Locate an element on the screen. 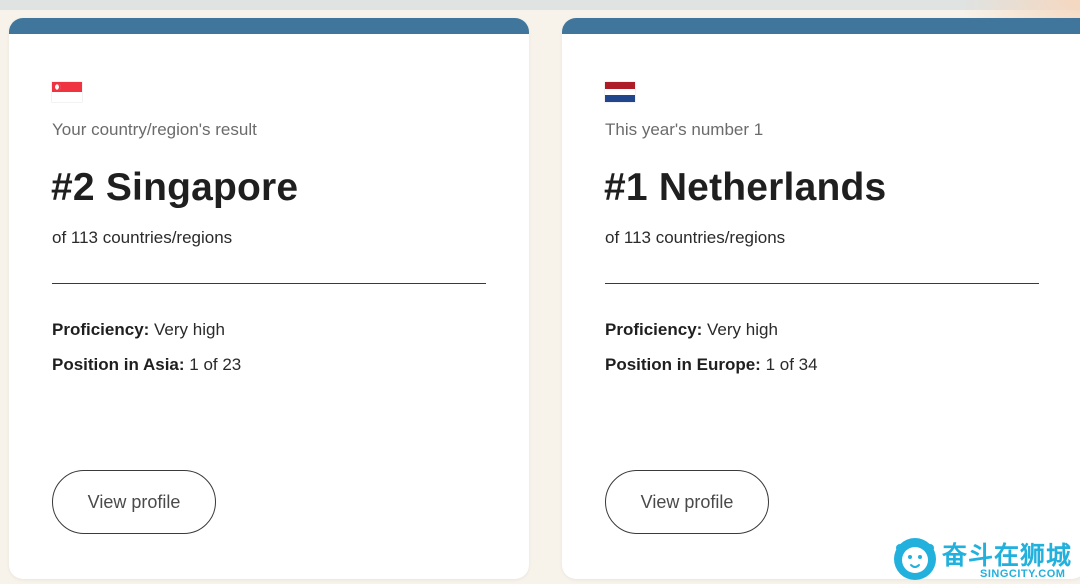 This screenshot has width=1080, height=584. top-background-strip is located at coordinates (540, 5).